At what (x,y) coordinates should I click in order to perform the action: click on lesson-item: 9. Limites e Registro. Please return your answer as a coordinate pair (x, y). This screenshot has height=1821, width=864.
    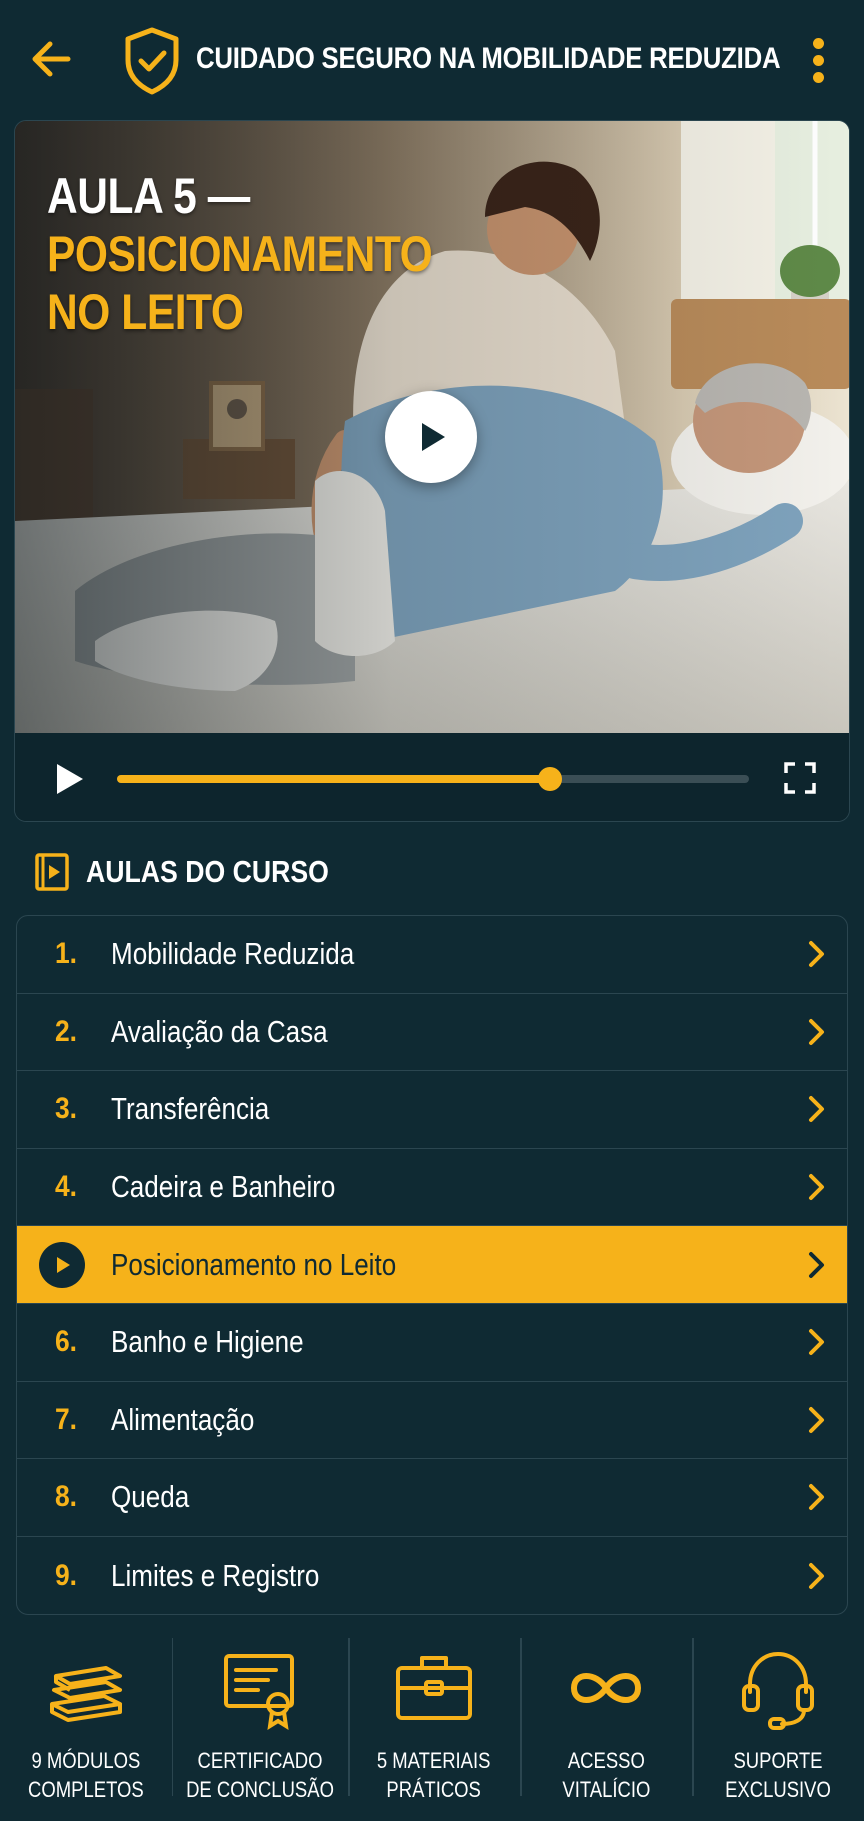
    Looking at the image, I should click on (432, 1575).